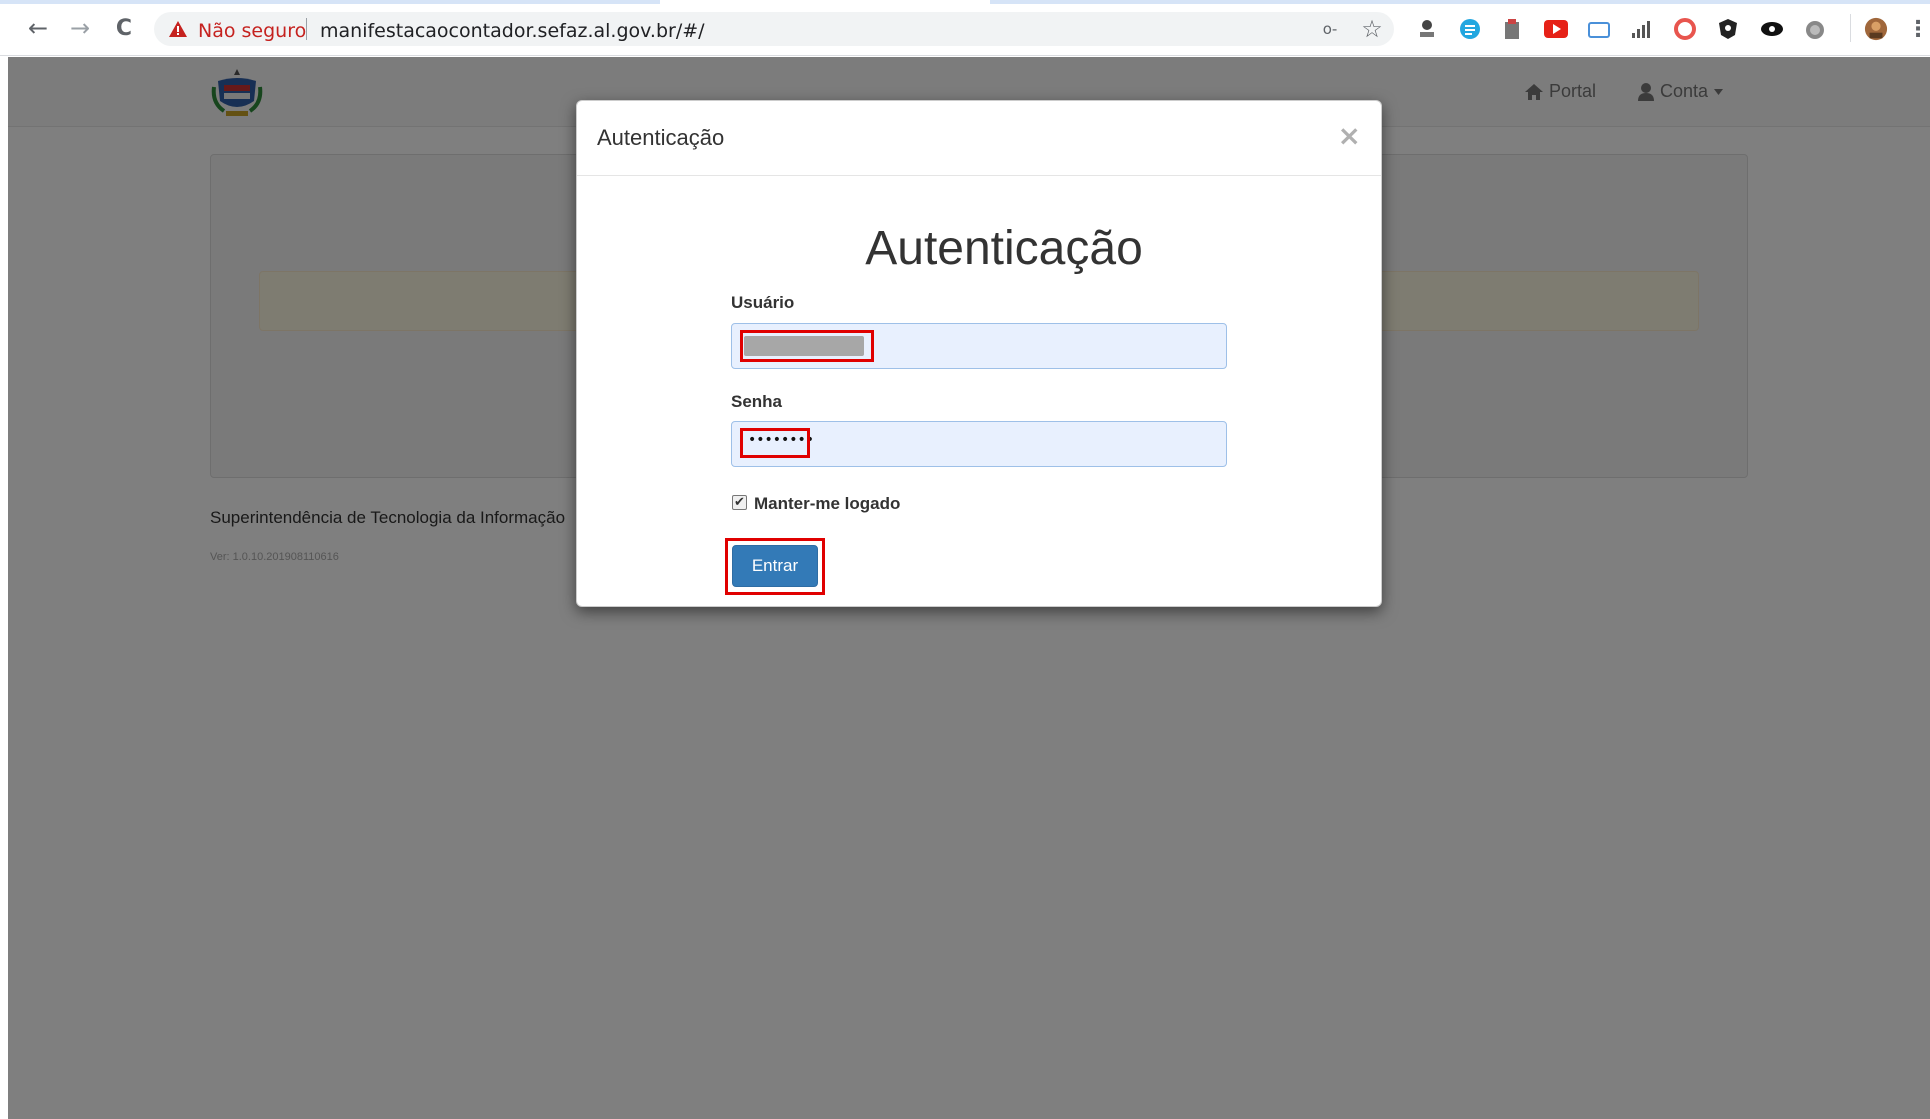 This screenshot has width=1930, height=1119. I want to click on extension-eye-icon, so click(1772, 29).